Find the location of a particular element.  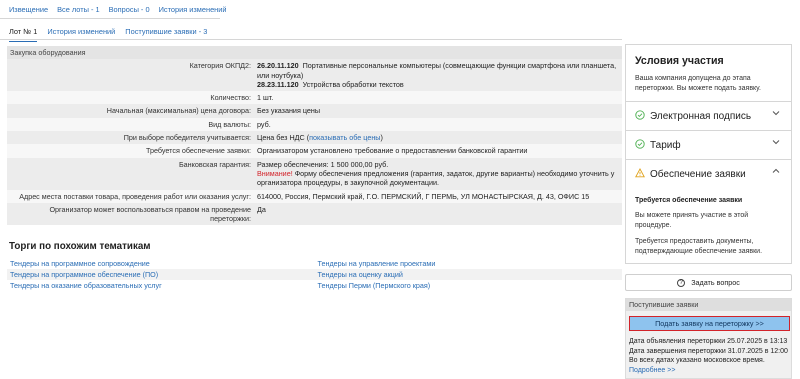

similar-link: Тендеры на программное сопровождение is located at coordinates (161, 263).